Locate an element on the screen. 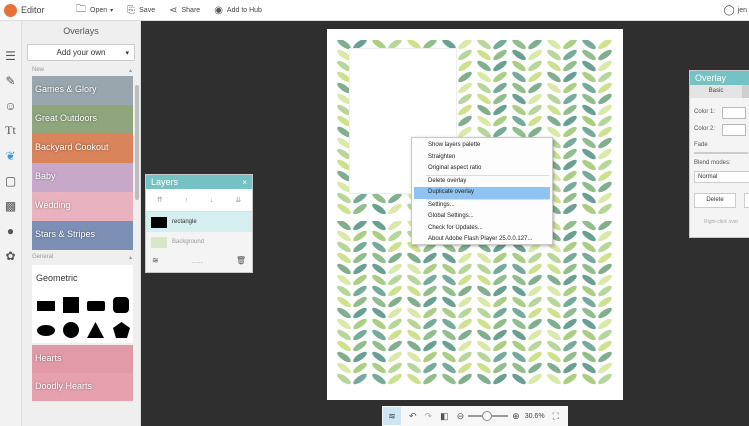 The width and height of the screenshot is (749, 426). menu-item-original-aspect: Original aspect ratio is located at coordinates (482, 169).